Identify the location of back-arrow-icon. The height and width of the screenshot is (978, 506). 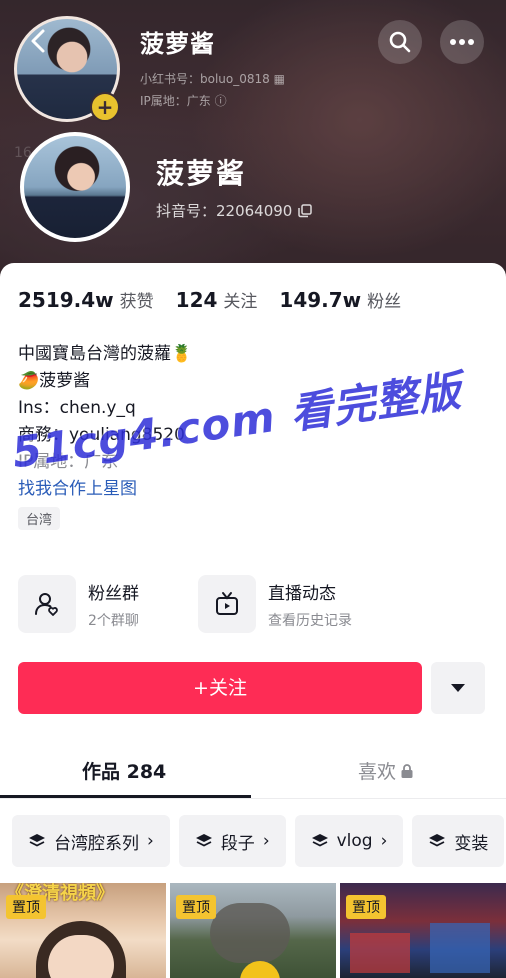
(39, 41).